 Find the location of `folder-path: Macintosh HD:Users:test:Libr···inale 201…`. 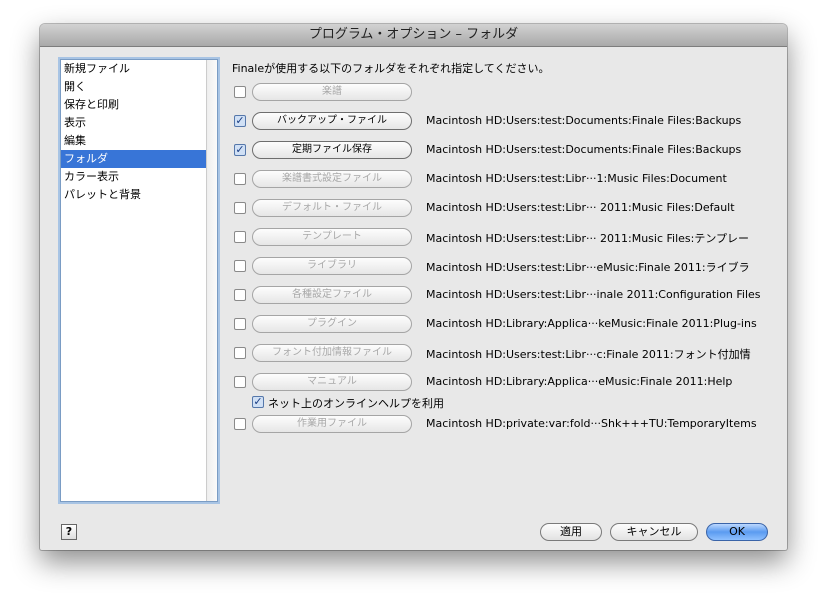

folder-path: Macintosh HD:Users:test:Libr···inale 201… is located at coordinates (593, 294).